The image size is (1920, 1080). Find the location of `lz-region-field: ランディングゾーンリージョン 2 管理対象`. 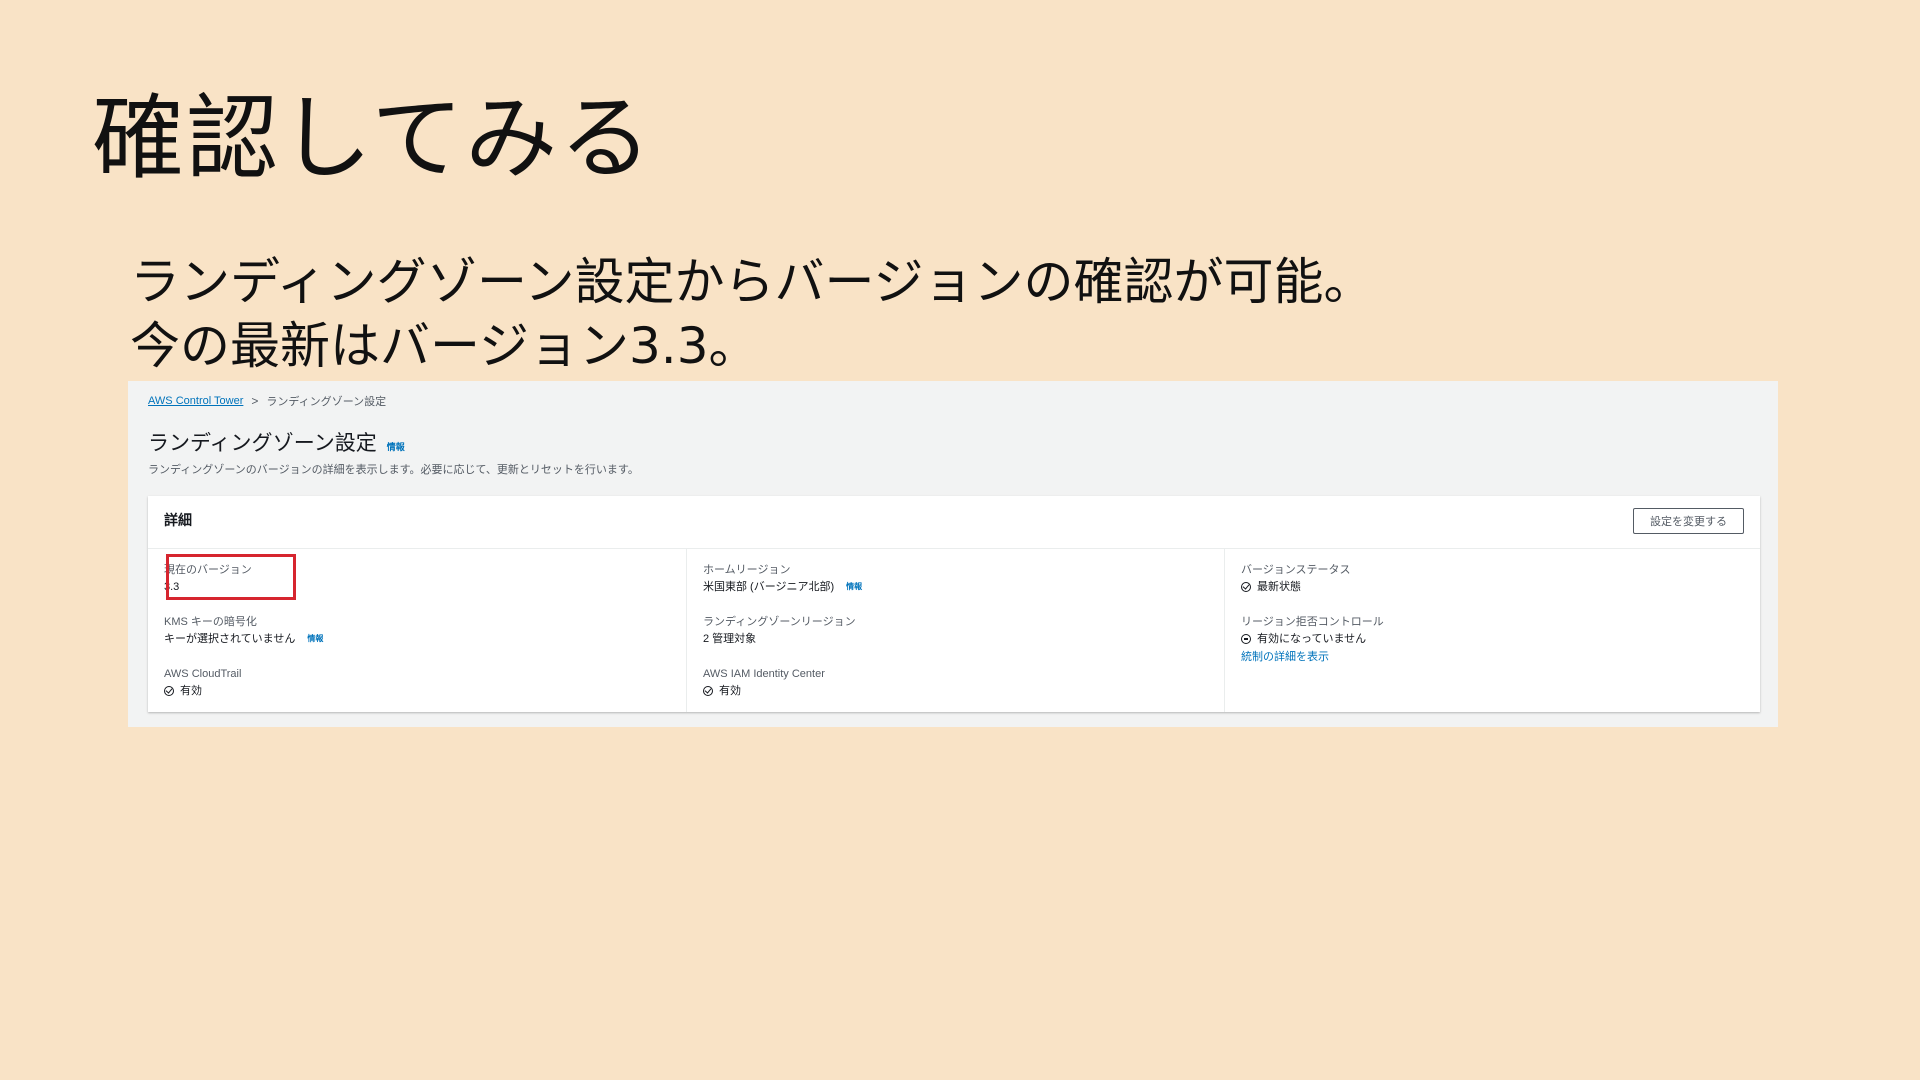

lz-region-field: ランディングゾーンリージョン 2 管理対象 is located at coordinates (779, 631).